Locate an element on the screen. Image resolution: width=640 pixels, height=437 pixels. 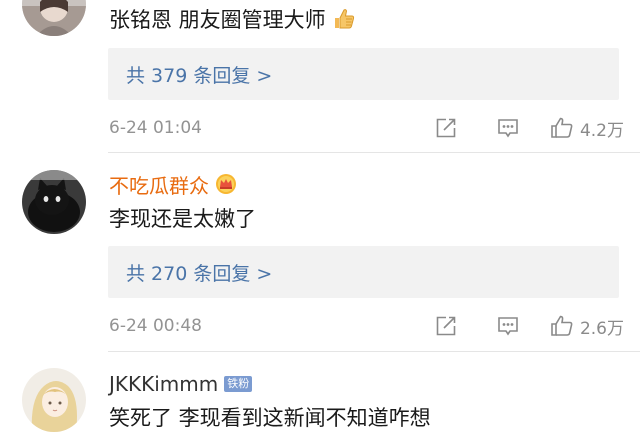
username: 不吃瓜群众 is located at coordinates (159, 184).